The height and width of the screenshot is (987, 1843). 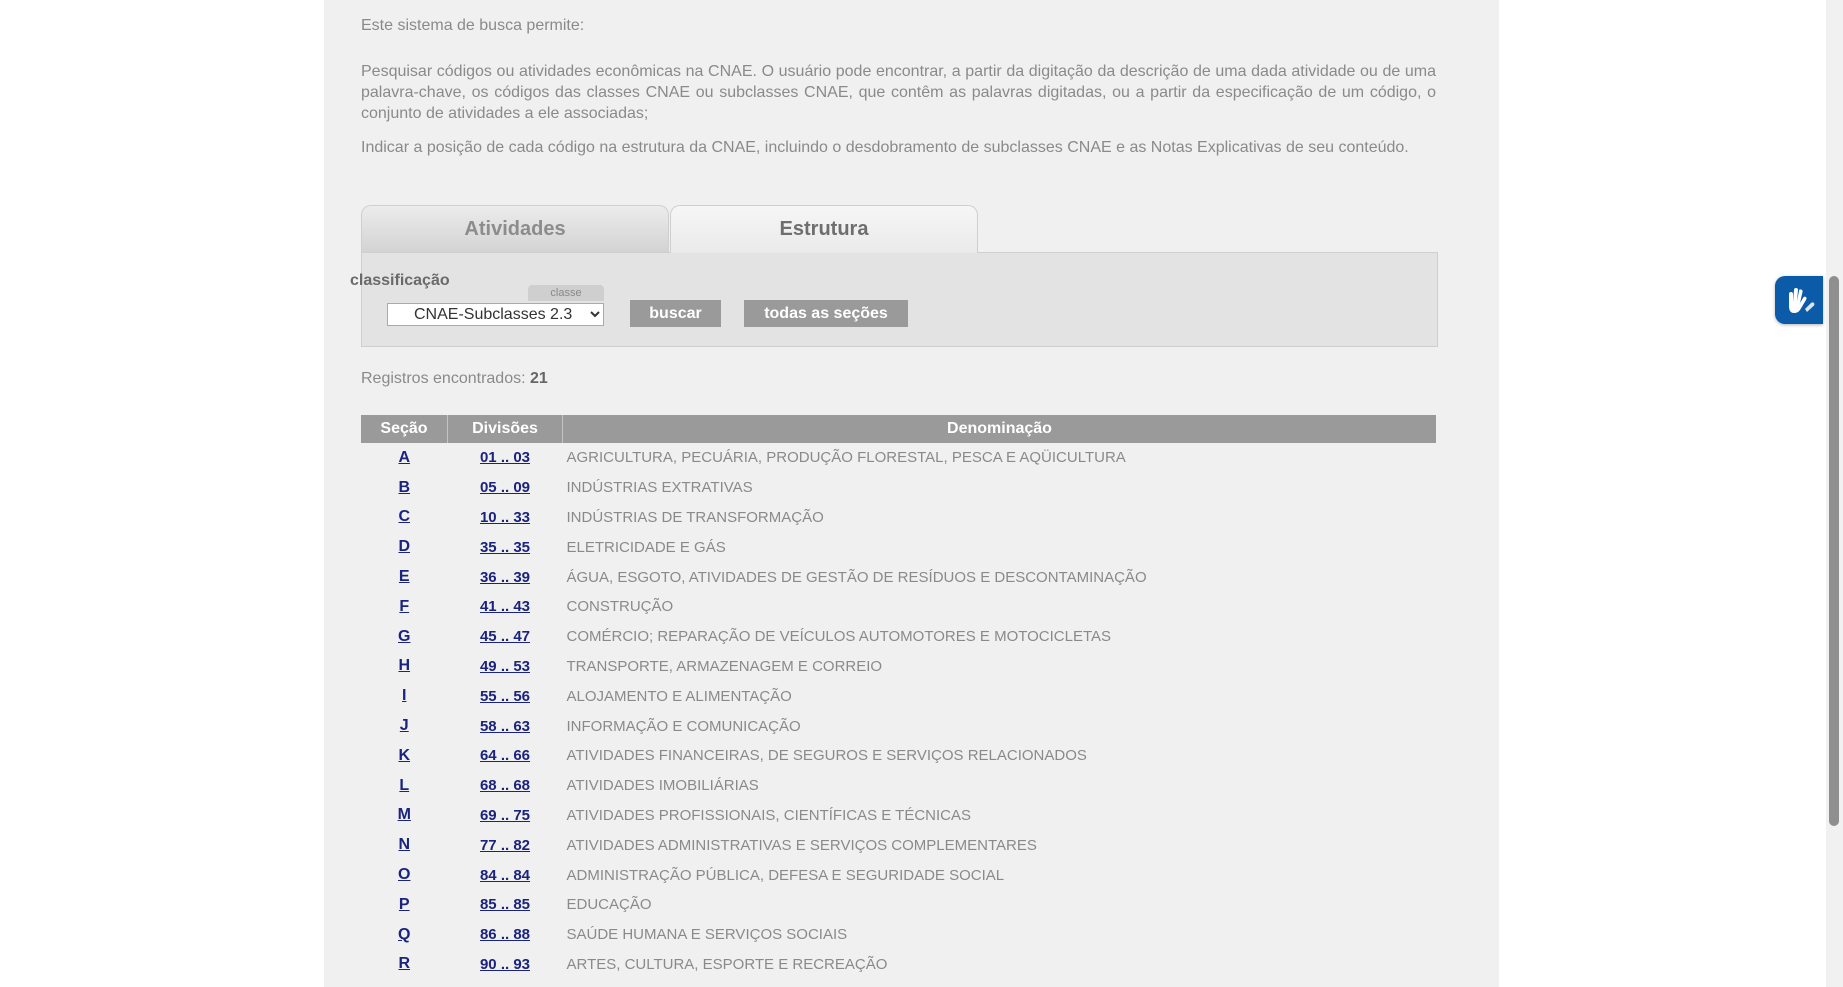 I want to click on secao-link: N, so click(x=404, y=844).